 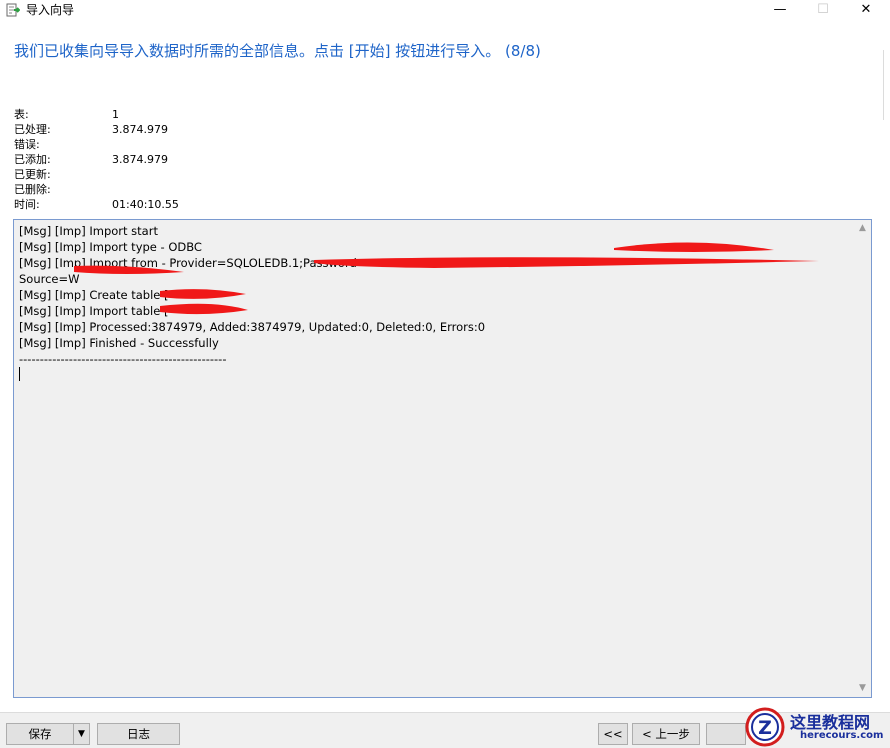 What do you see at coordinates (862, 458) in the screenshot?
I see `log-vertical-scrollbar: ▲ ▼` at bounding box center [862, 458].